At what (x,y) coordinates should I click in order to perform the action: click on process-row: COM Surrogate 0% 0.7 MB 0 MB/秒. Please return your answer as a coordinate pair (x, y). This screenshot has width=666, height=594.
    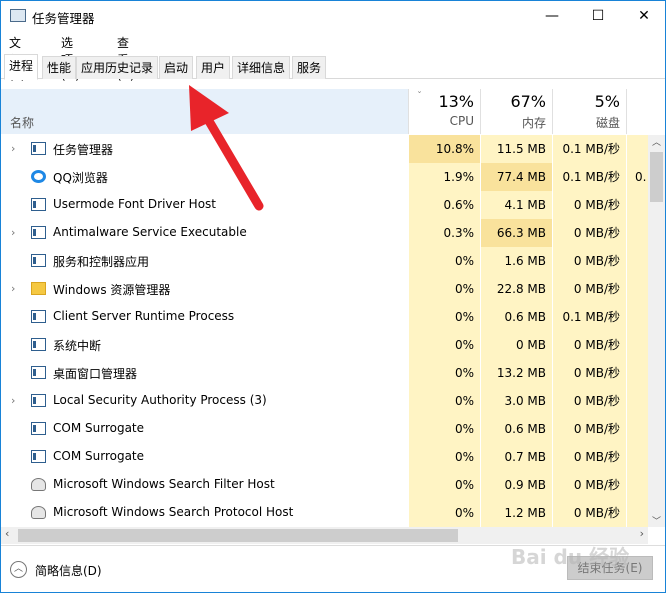
    Looking at the image, I should click on (324, 457).